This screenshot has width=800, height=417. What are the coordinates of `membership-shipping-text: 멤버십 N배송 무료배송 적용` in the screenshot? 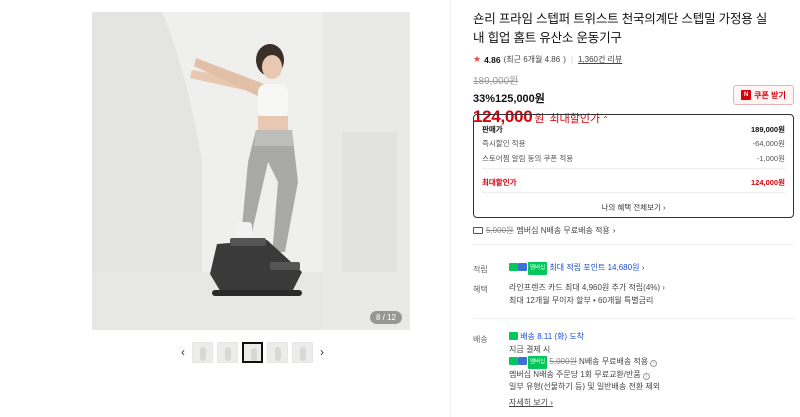 It's located at (563, 230).